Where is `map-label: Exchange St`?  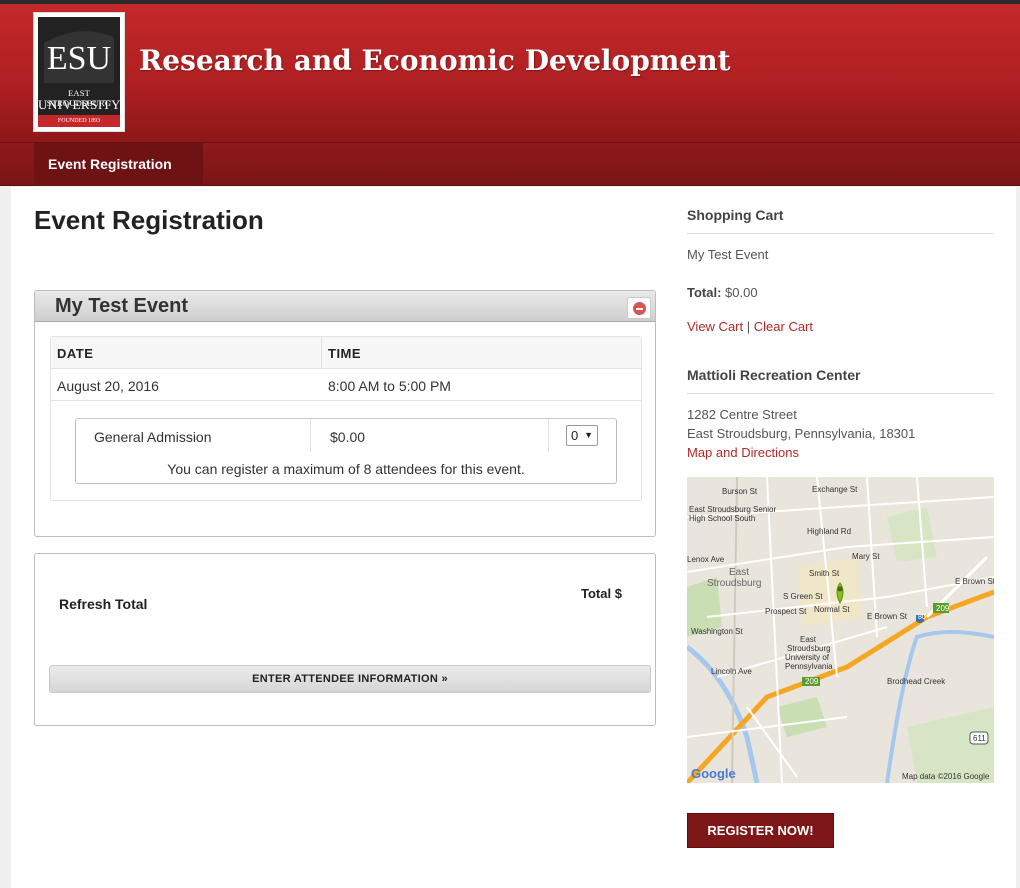 map-label: Exchange St is located at coordinates (835, 489).